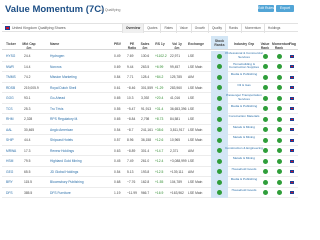 The width and height of the screenshot is (320, 240). I want to click on col-industry: Industry Grp, so click(244, 44).